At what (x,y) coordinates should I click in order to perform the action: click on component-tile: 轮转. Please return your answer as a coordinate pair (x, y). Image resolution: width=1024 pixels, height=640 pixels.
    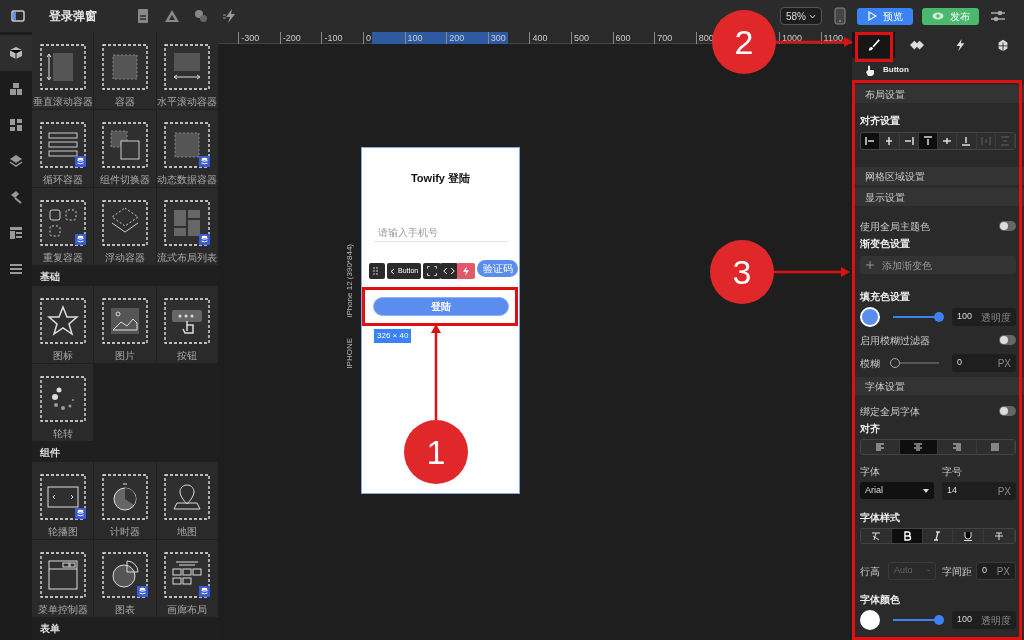
    Looking at the image, I should click on (63, 402).